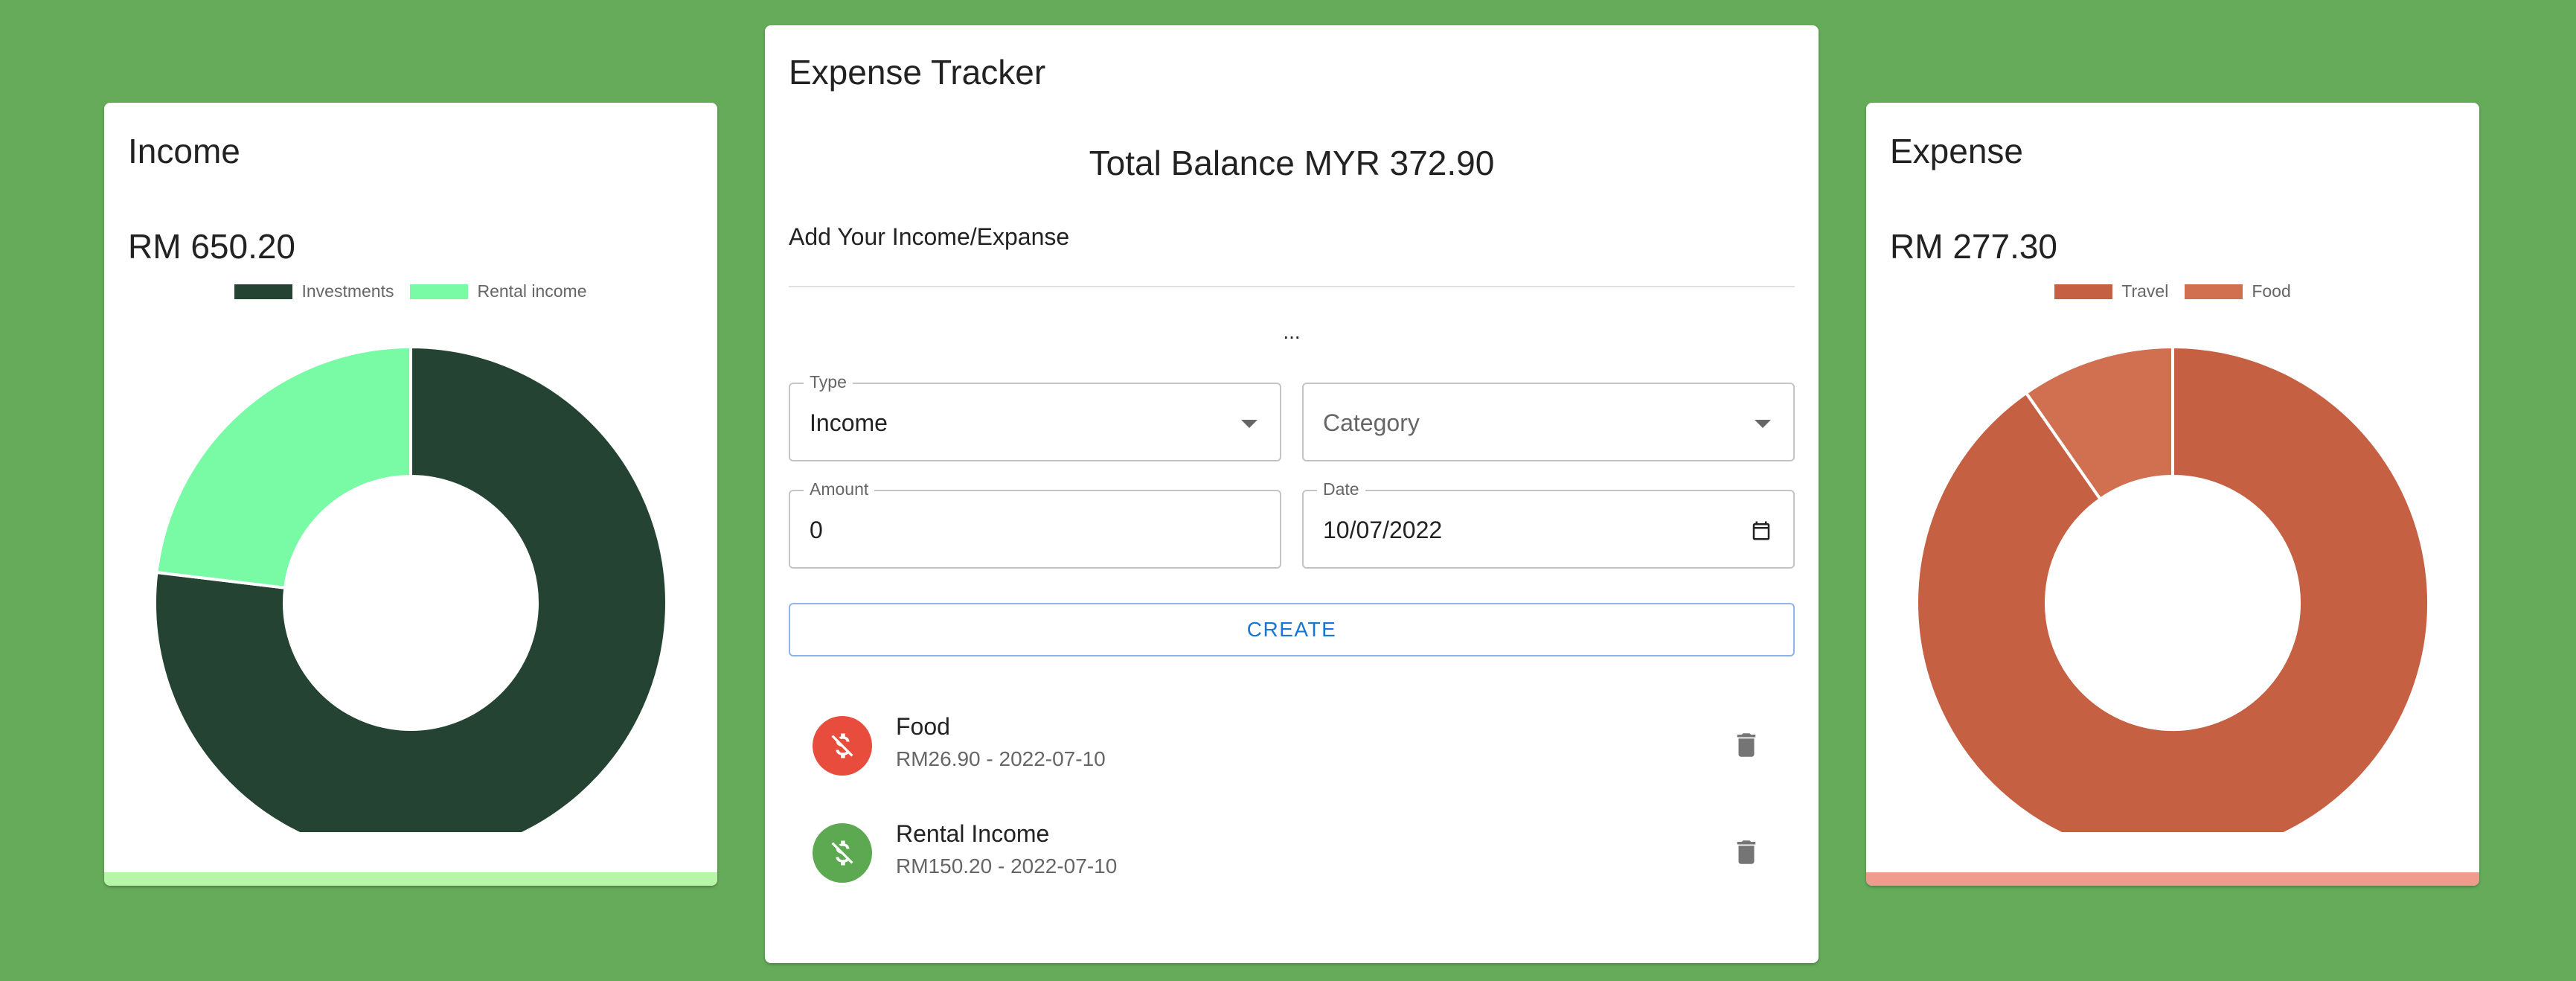 The height and width of the screenshot is (981, 2576). Describe the element at coordinates (840, 489) in the screenshot. I see `amount-label: Amount` at that location.